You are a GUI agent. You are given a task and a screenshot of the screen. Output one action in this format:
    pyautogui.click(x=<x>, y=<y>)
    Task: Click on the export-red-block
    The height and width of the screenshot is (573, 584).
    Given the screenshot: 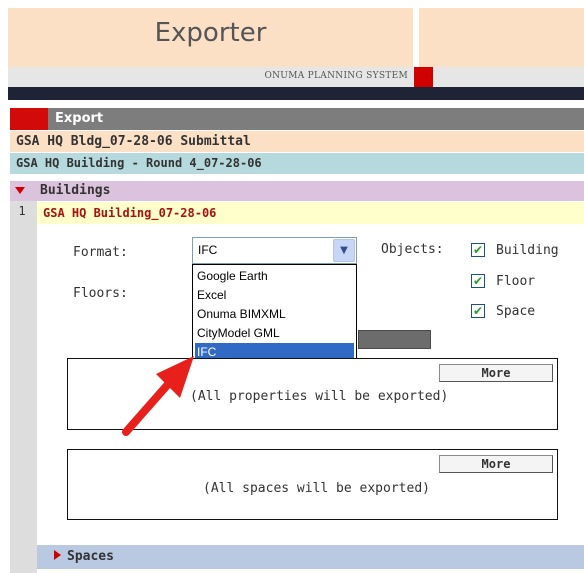 What is the action you would take?
    pyautogui.click(x=29, y=119)
    